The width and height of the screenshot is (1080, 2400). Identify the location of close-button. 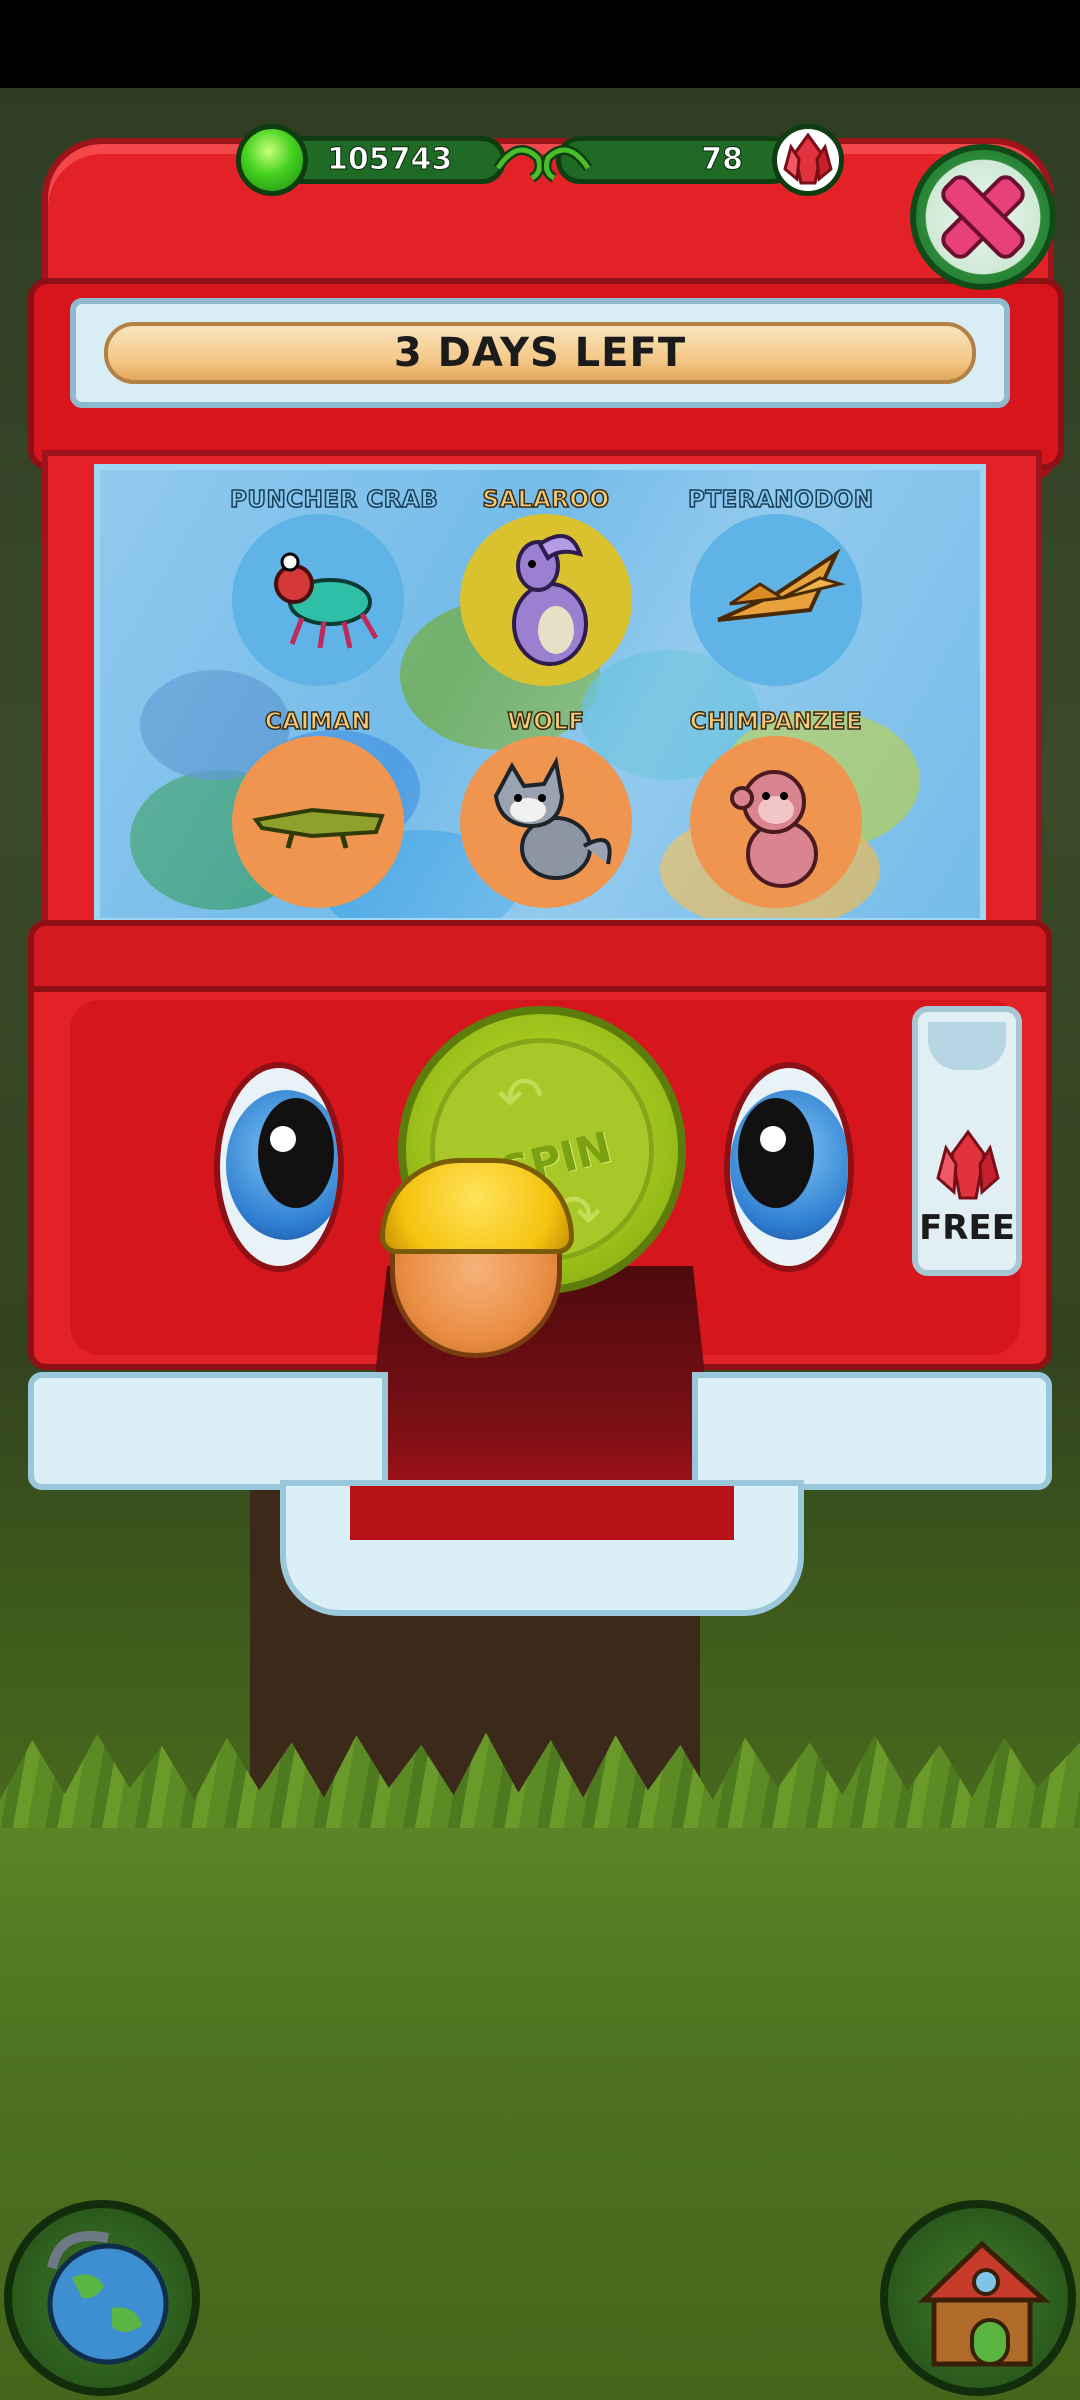
(983, 217).